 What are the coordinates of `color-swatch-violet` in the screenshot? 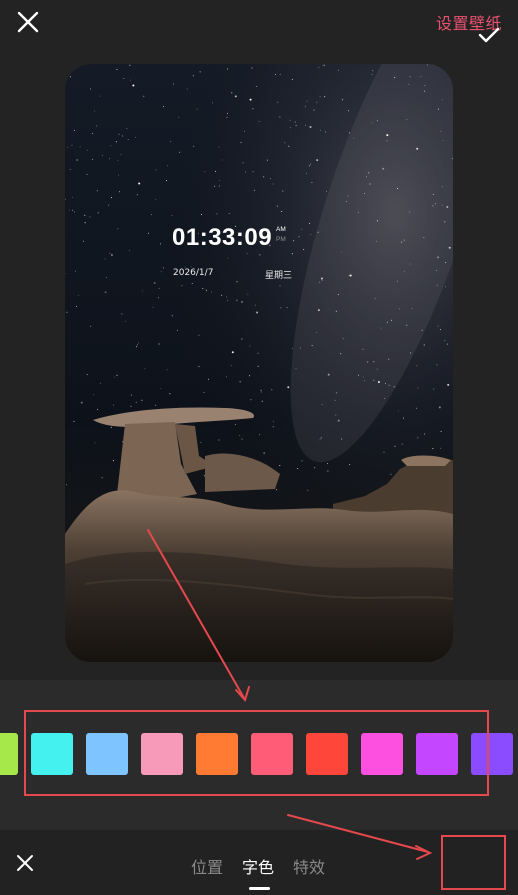 It's located at (492, 754).